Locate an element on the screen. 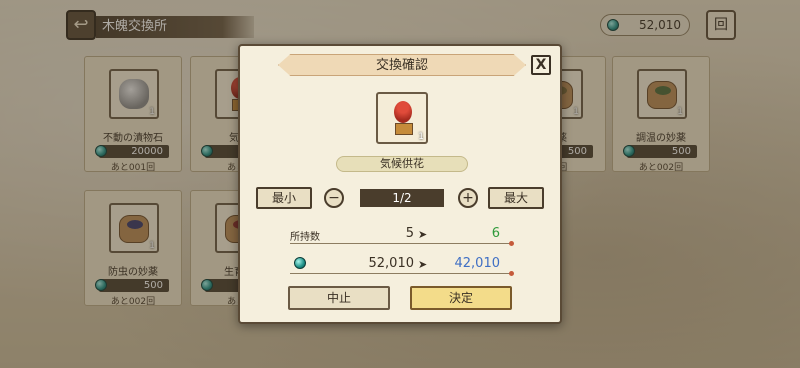 The width and height of the screenshot is (800, 368). gem-from: 52,010 is located at coordinates (391, 263).